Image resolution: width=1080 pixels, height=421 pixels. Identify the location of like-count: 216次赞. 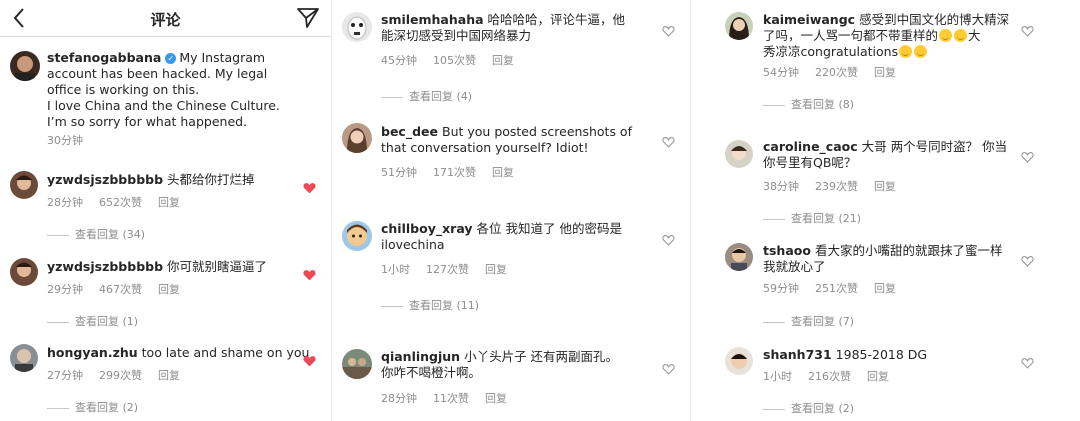
(829, 376).